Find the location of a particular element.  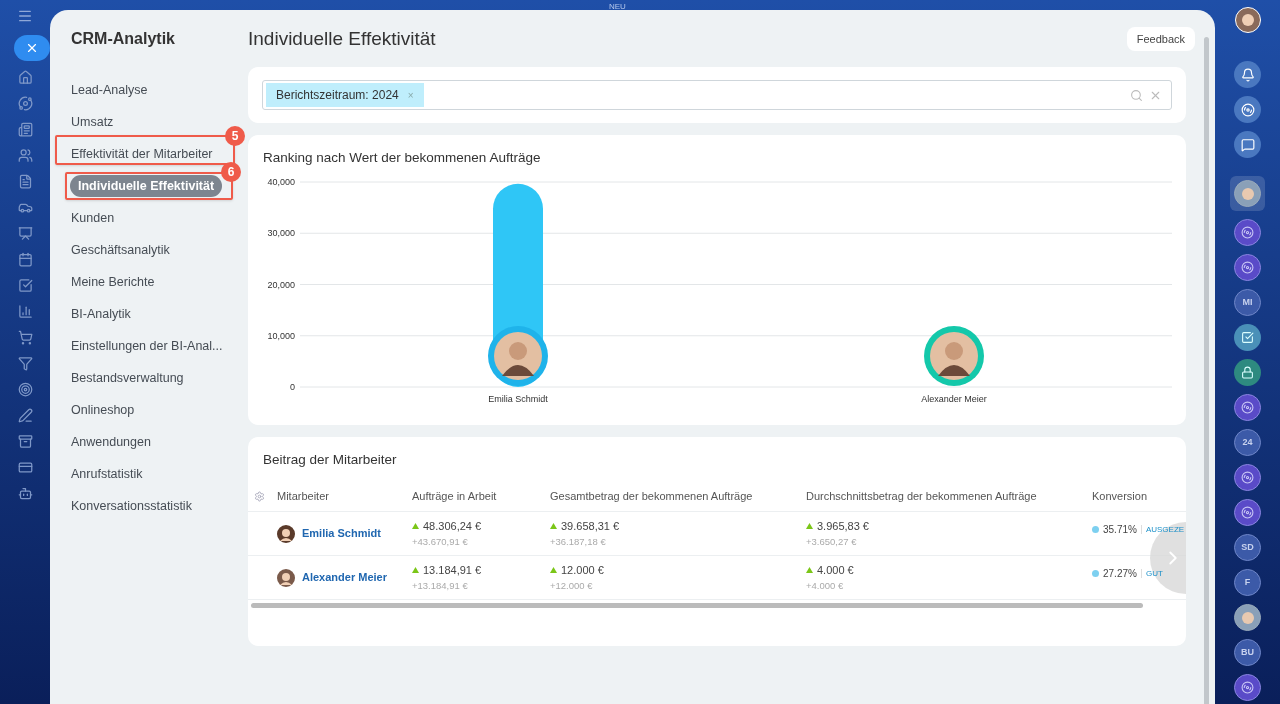

close-icon is located at coordinates (32, 48).